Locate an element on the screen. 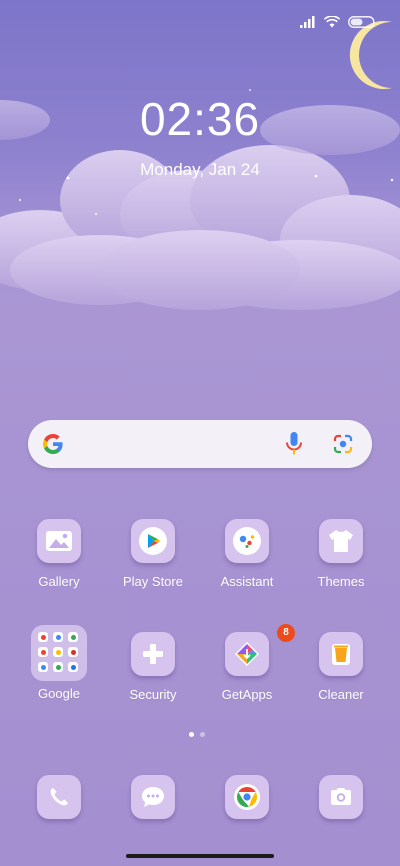 The image size is (400, 866). cleaner-icon is located at coordinates (341, 654).